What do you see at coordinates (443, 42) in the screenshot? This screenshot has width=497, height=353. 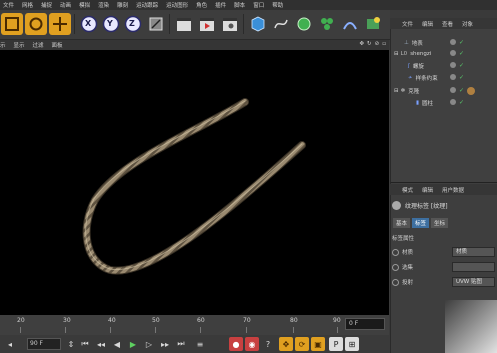 I see `object-row-ground: ⊥ 地表 ✓` at bounding box center [443, 42].